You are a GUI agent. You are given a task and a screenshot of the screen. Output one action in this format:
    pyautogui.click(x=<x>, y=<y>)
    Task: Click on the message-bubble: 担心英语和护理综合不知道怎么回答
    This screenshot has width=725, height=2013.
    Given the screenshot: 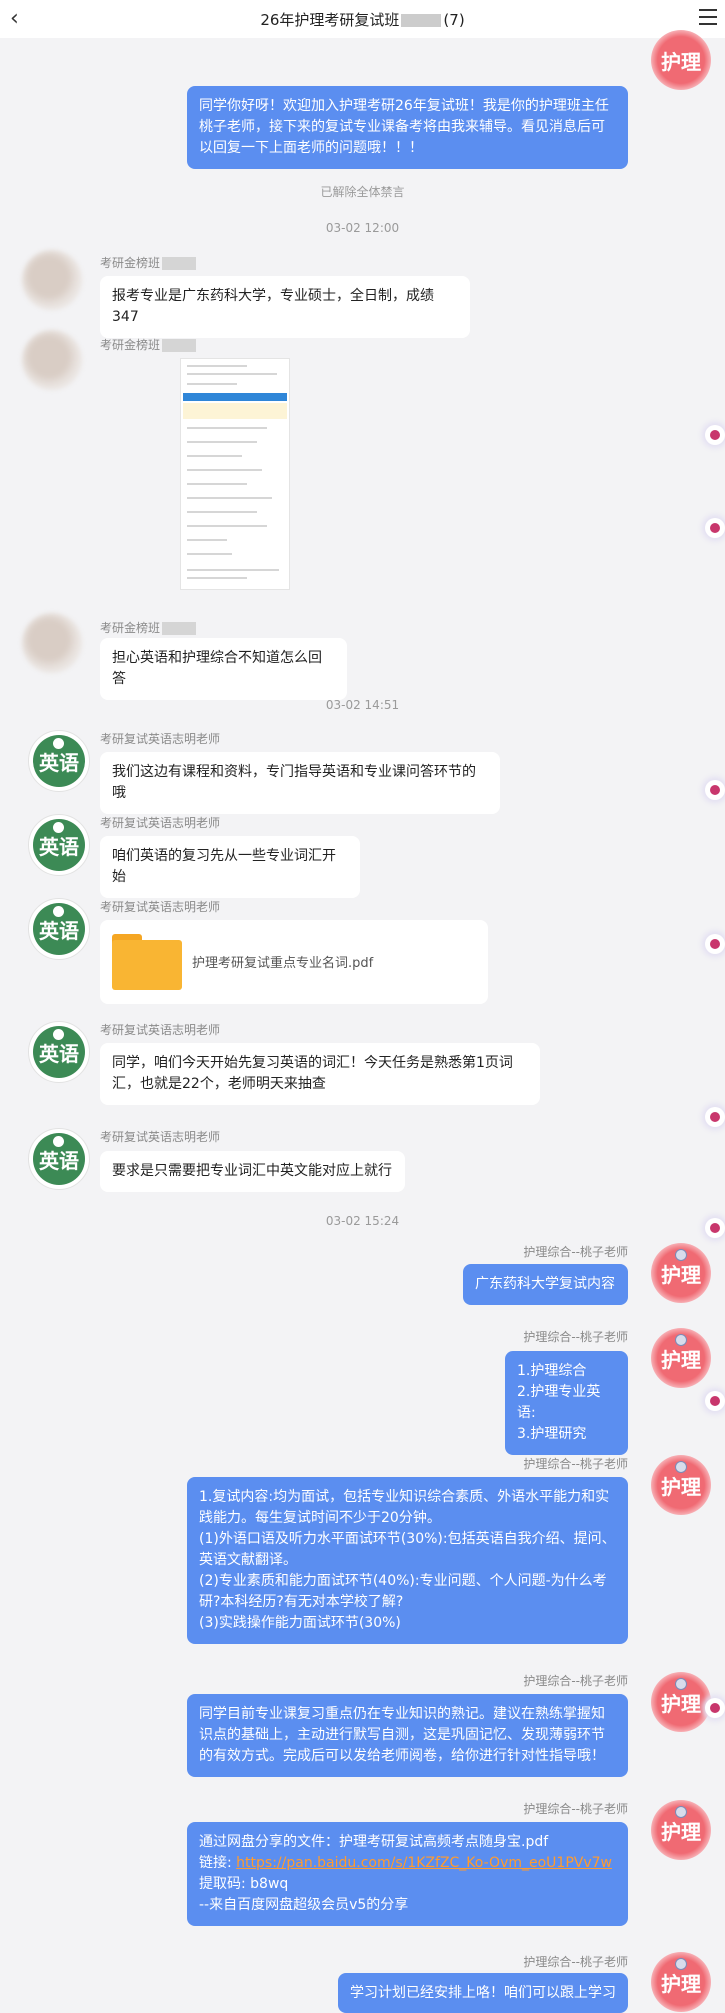 What is the action you would take?
    pyautogui.click(x=223, y=669)
    